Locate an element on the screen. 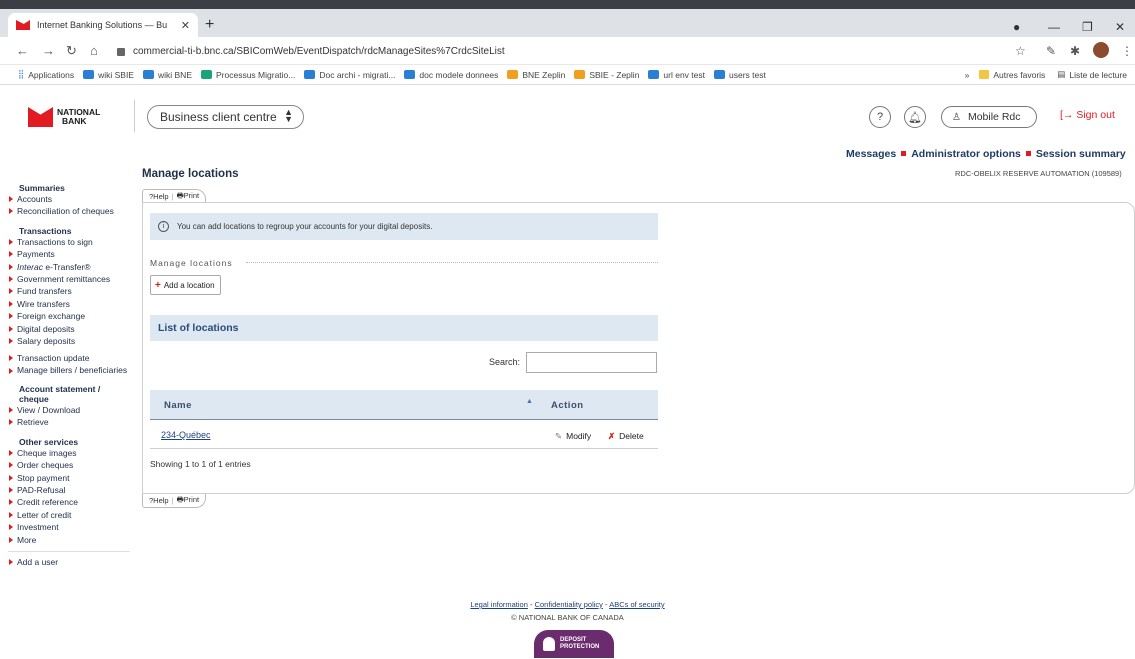 The width and height of the screenshot is (1135, 659). legal-link: Legal information is located at coordinates (499, 604).